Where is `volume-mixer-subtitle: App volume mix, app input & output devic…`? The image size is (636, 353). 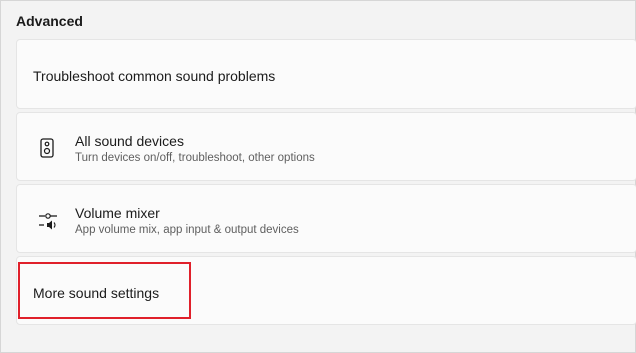
volume-mixer-subtitle: App volume mix, app input & output devic… is located at coordinates (187, 230).